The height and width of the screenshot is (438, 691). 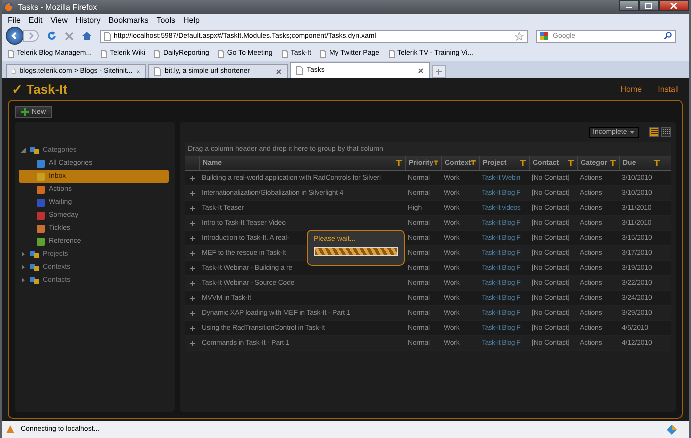 What do you see at coordinates (519, 36) in the screenshot?
I see `star-icon` at bounding box center [519, 36].